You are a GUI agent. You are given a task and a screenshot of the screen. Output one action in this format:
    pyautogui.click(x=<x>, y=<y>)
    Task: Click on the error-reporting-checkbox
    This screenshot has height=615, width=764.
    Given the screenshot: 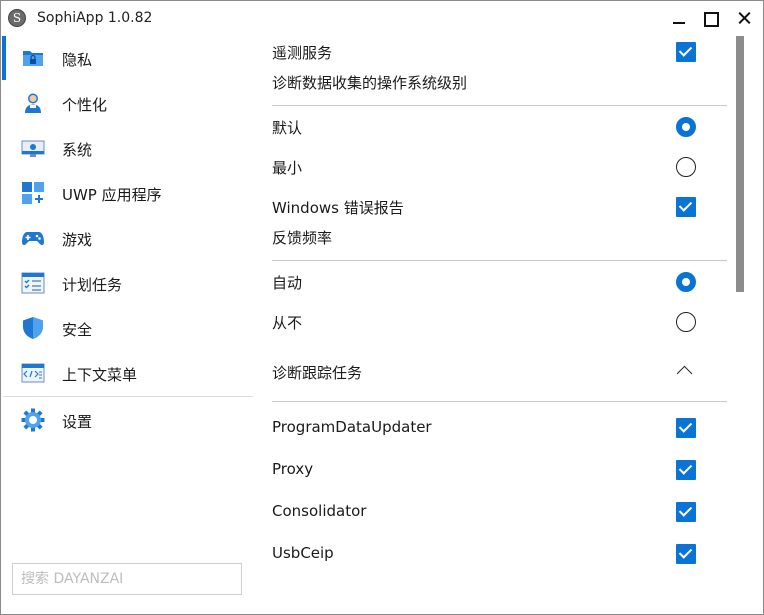 What is the action you would take?
    pyautogui.click(x=686, y=207)
    